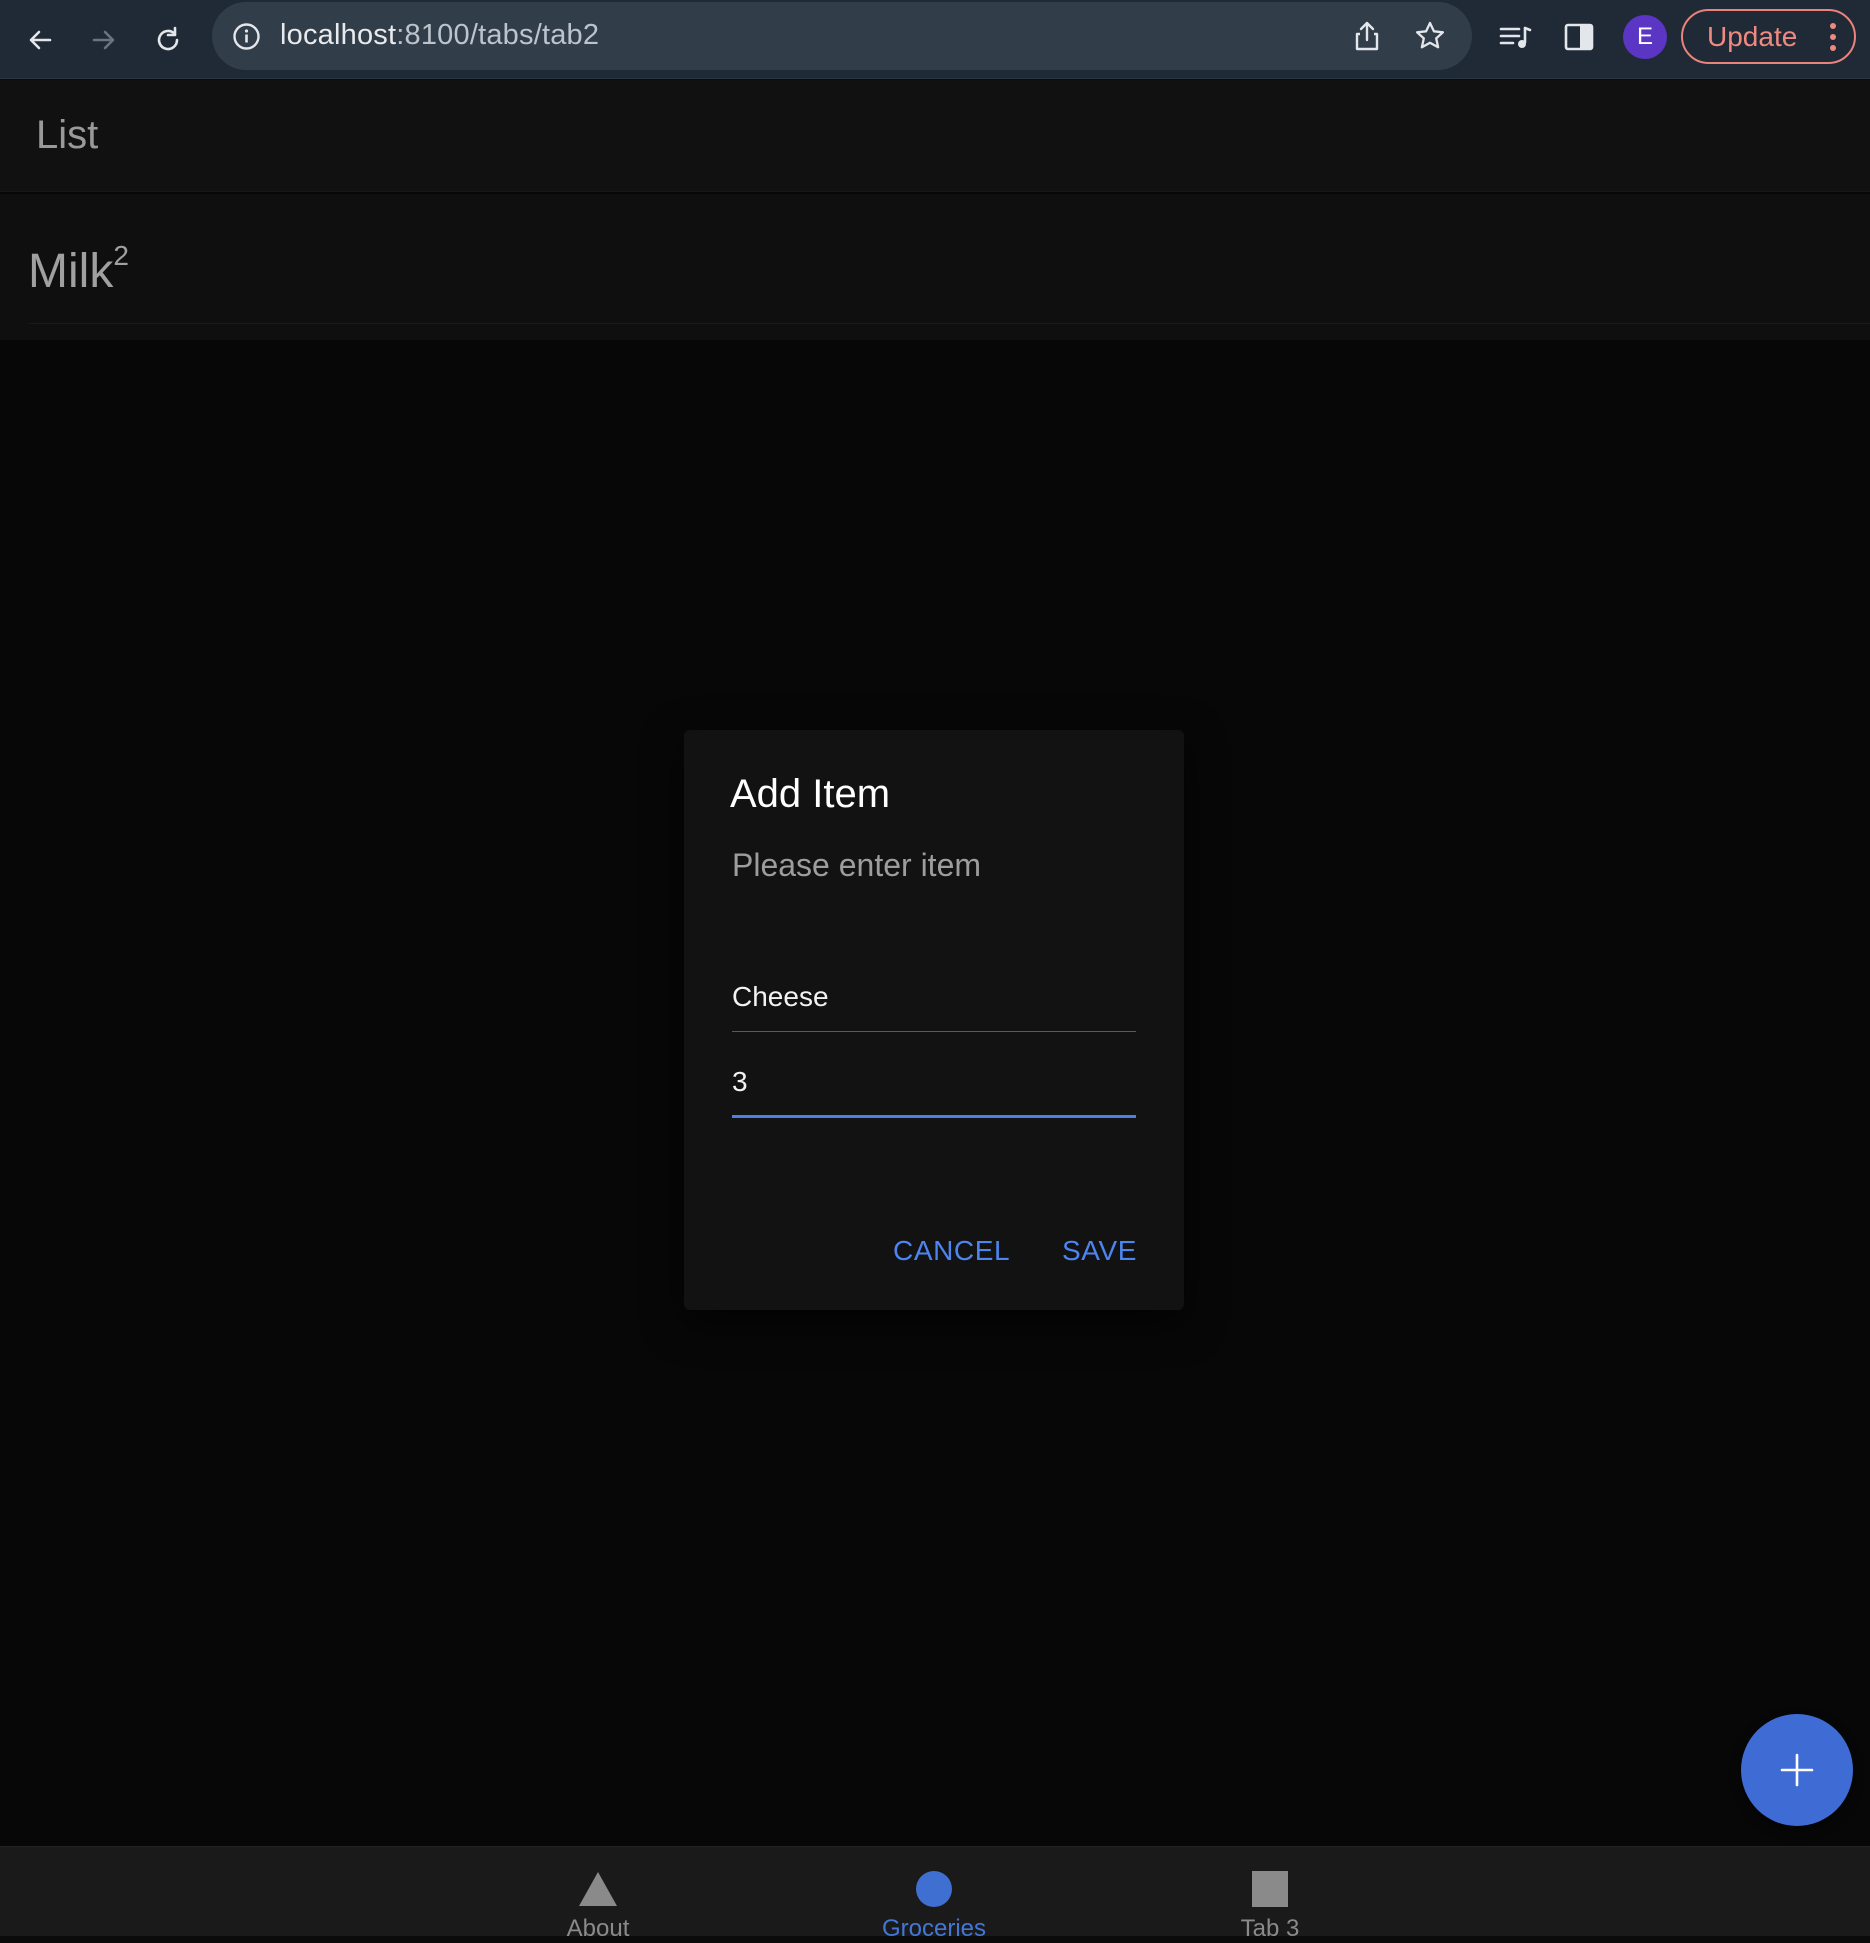 This screenshot has width=1870, height=1943. Describe the element at coordinates (598, 1889) in the screenshot. I see `triangle-icon` at that location.